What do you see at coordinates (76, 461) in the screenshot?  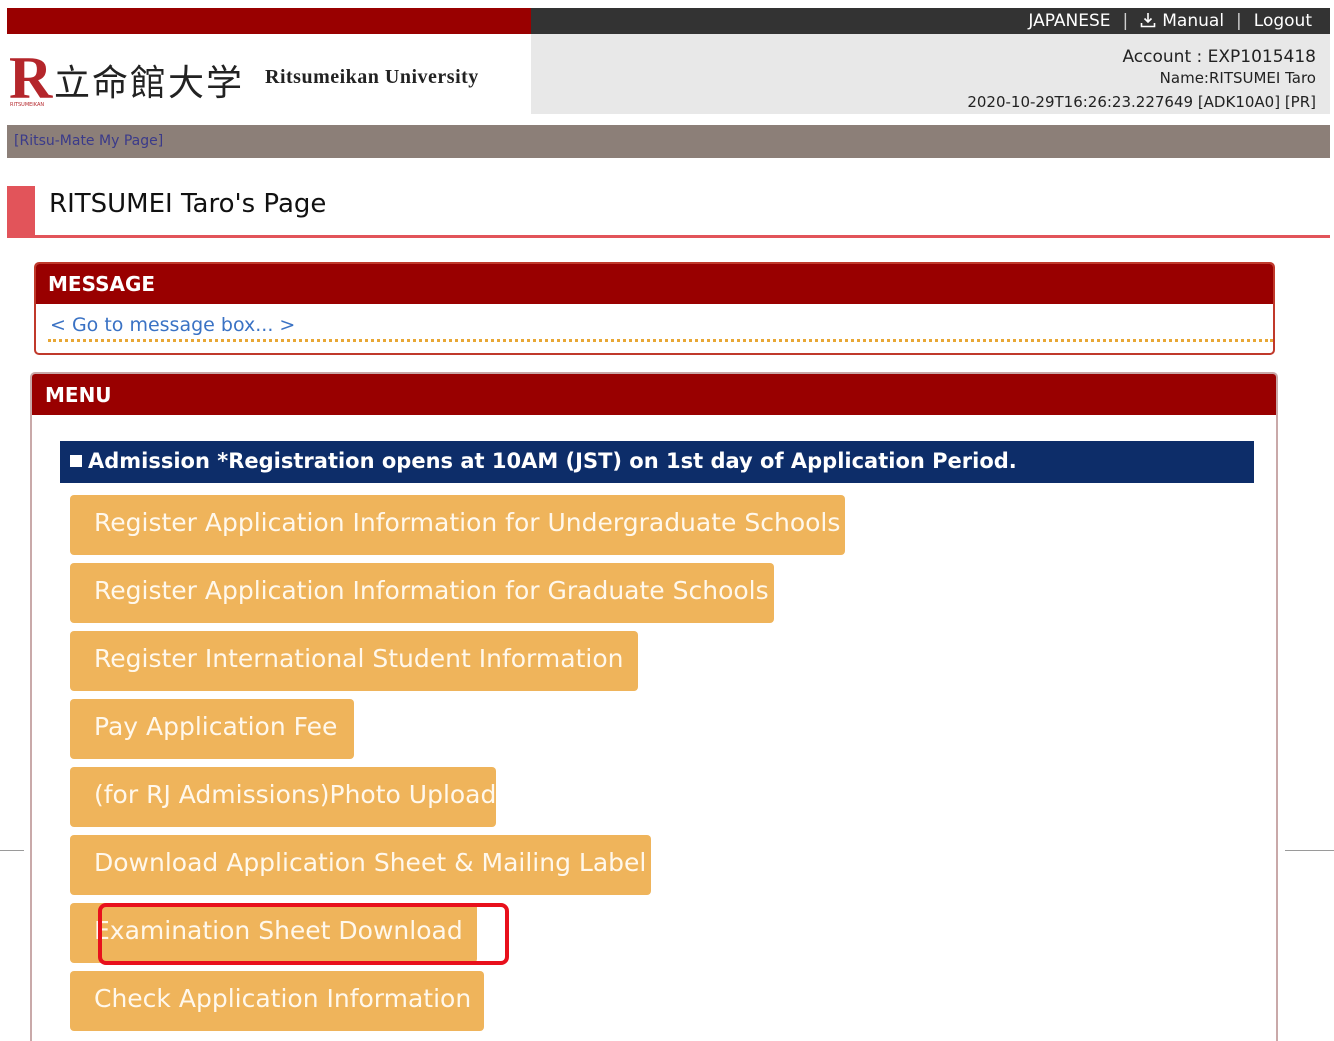 I see `square-bullet-icon` at bounding box center [76, 461].